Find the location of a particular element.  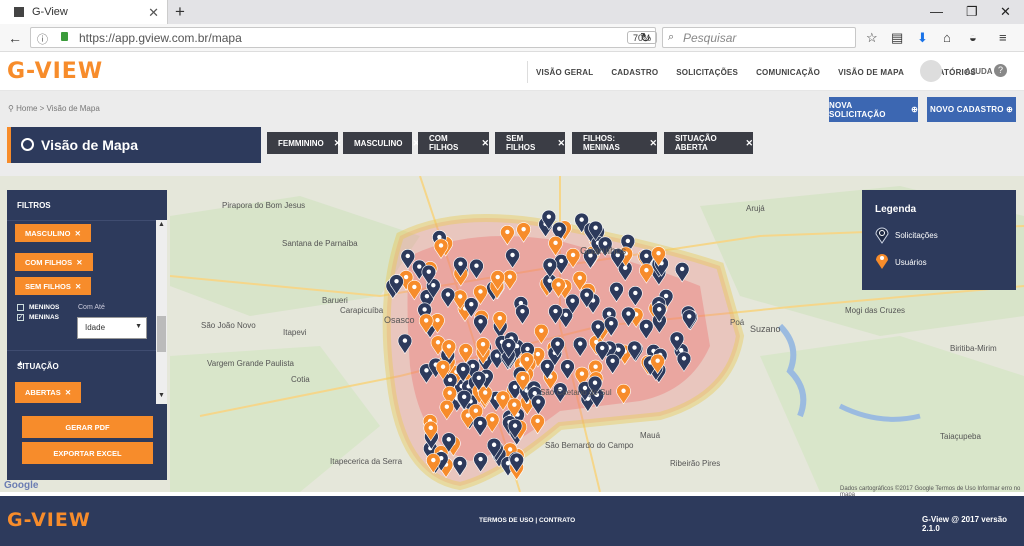

download-icon: ⬇ is located at coordinates (922, 38).